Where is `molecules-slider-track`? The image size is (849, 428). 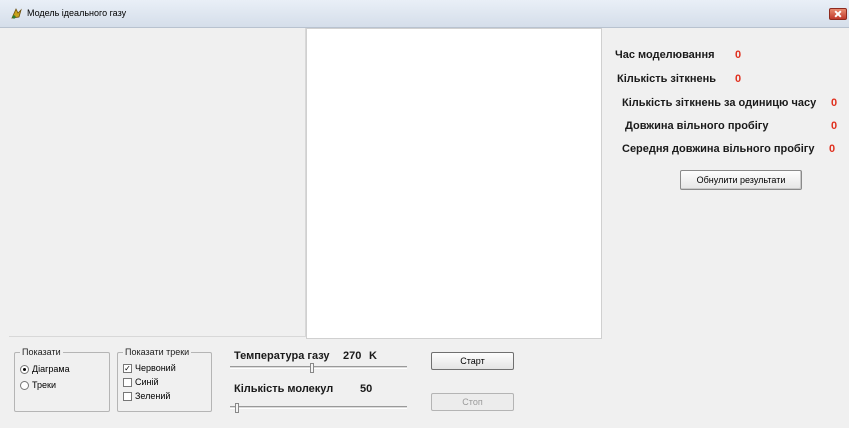
molecules-slider-track is located at coordinates (318, 407).